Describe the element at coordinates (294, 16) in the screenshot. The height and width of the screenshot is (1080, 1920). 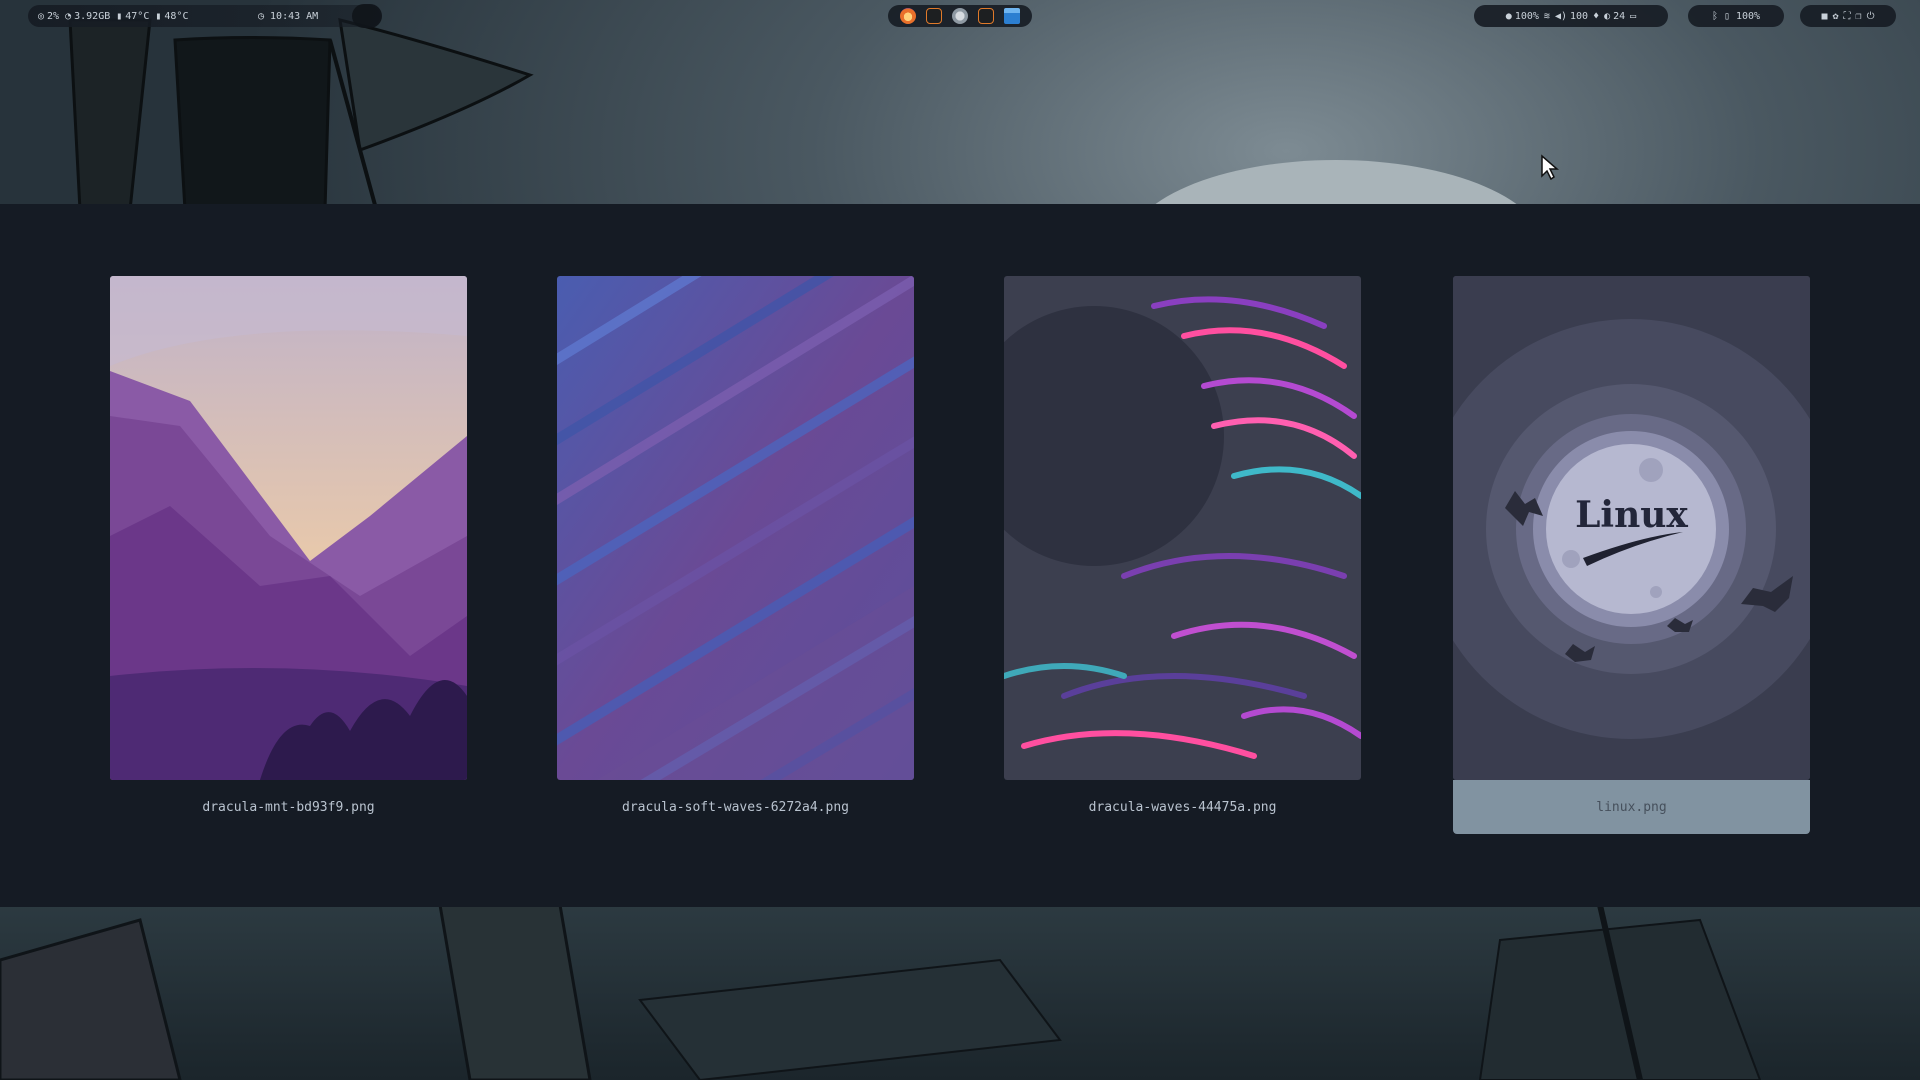
I see `clock-time: 10:43 AM` at that location.